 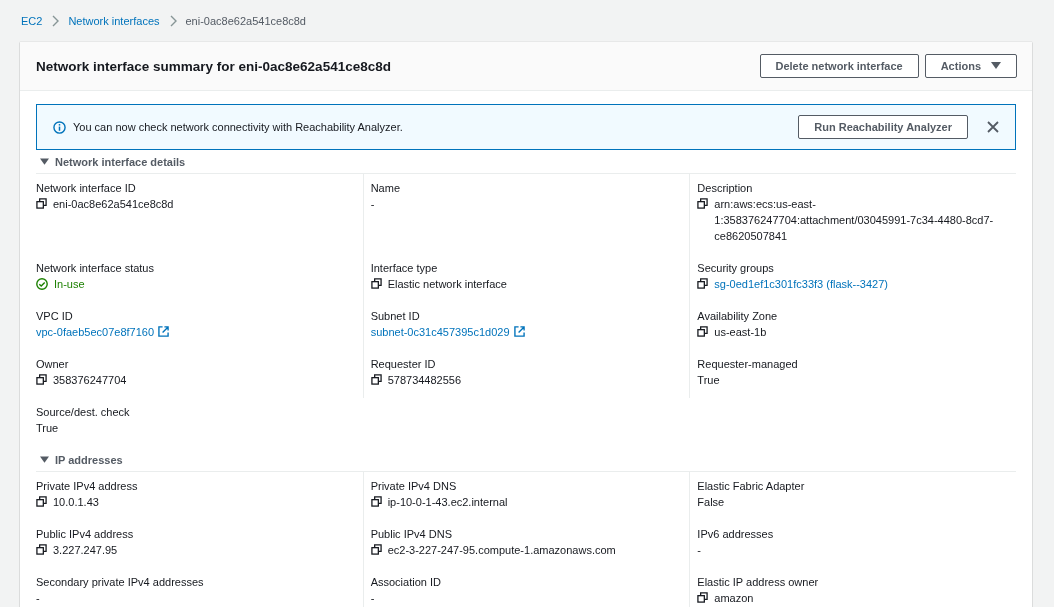 What do you see at coordinates (711, 502) in the screenshot?
I see `field-value: False` at bounding box center [711, 502].